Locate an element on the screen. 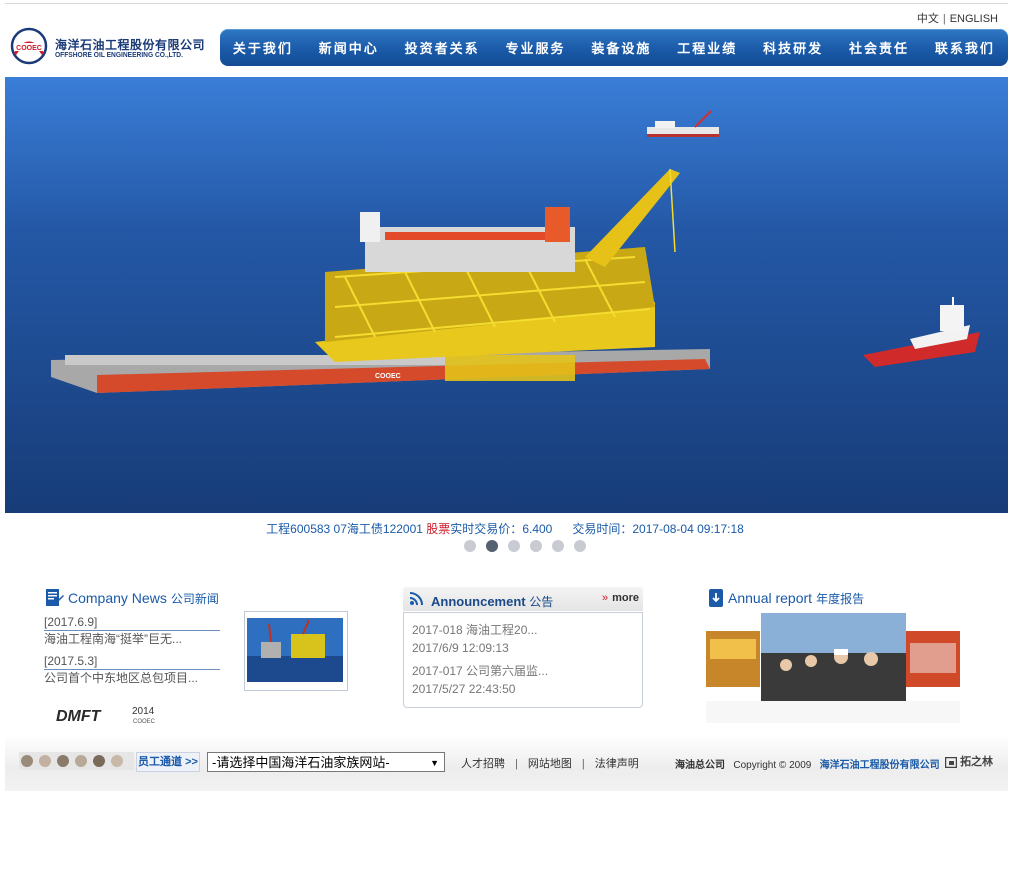  staff-photo-strip is located at coordinates (76, 761).